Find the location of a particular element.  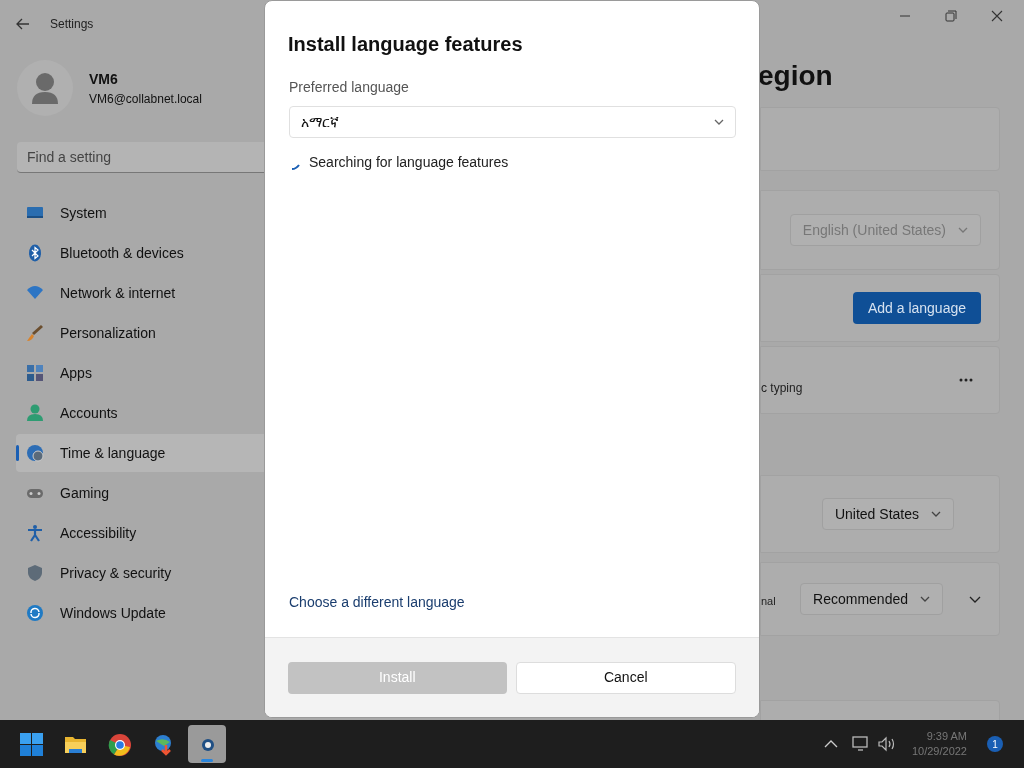

add-language-button: Add a language is located at coordinates (916, 308).